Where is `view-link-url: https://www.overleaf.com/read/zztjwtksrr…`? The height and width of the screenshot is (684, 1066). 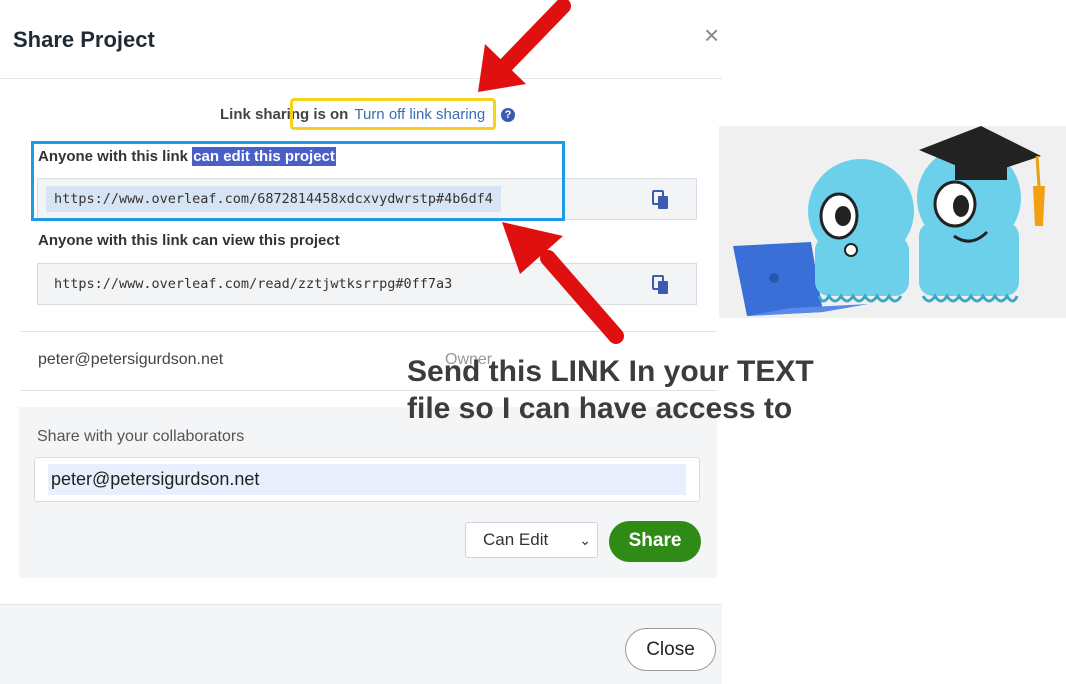
view-link-url: https://www.overleaf.com/read/zztjwtksrr… is located at coordinates (253, 284).